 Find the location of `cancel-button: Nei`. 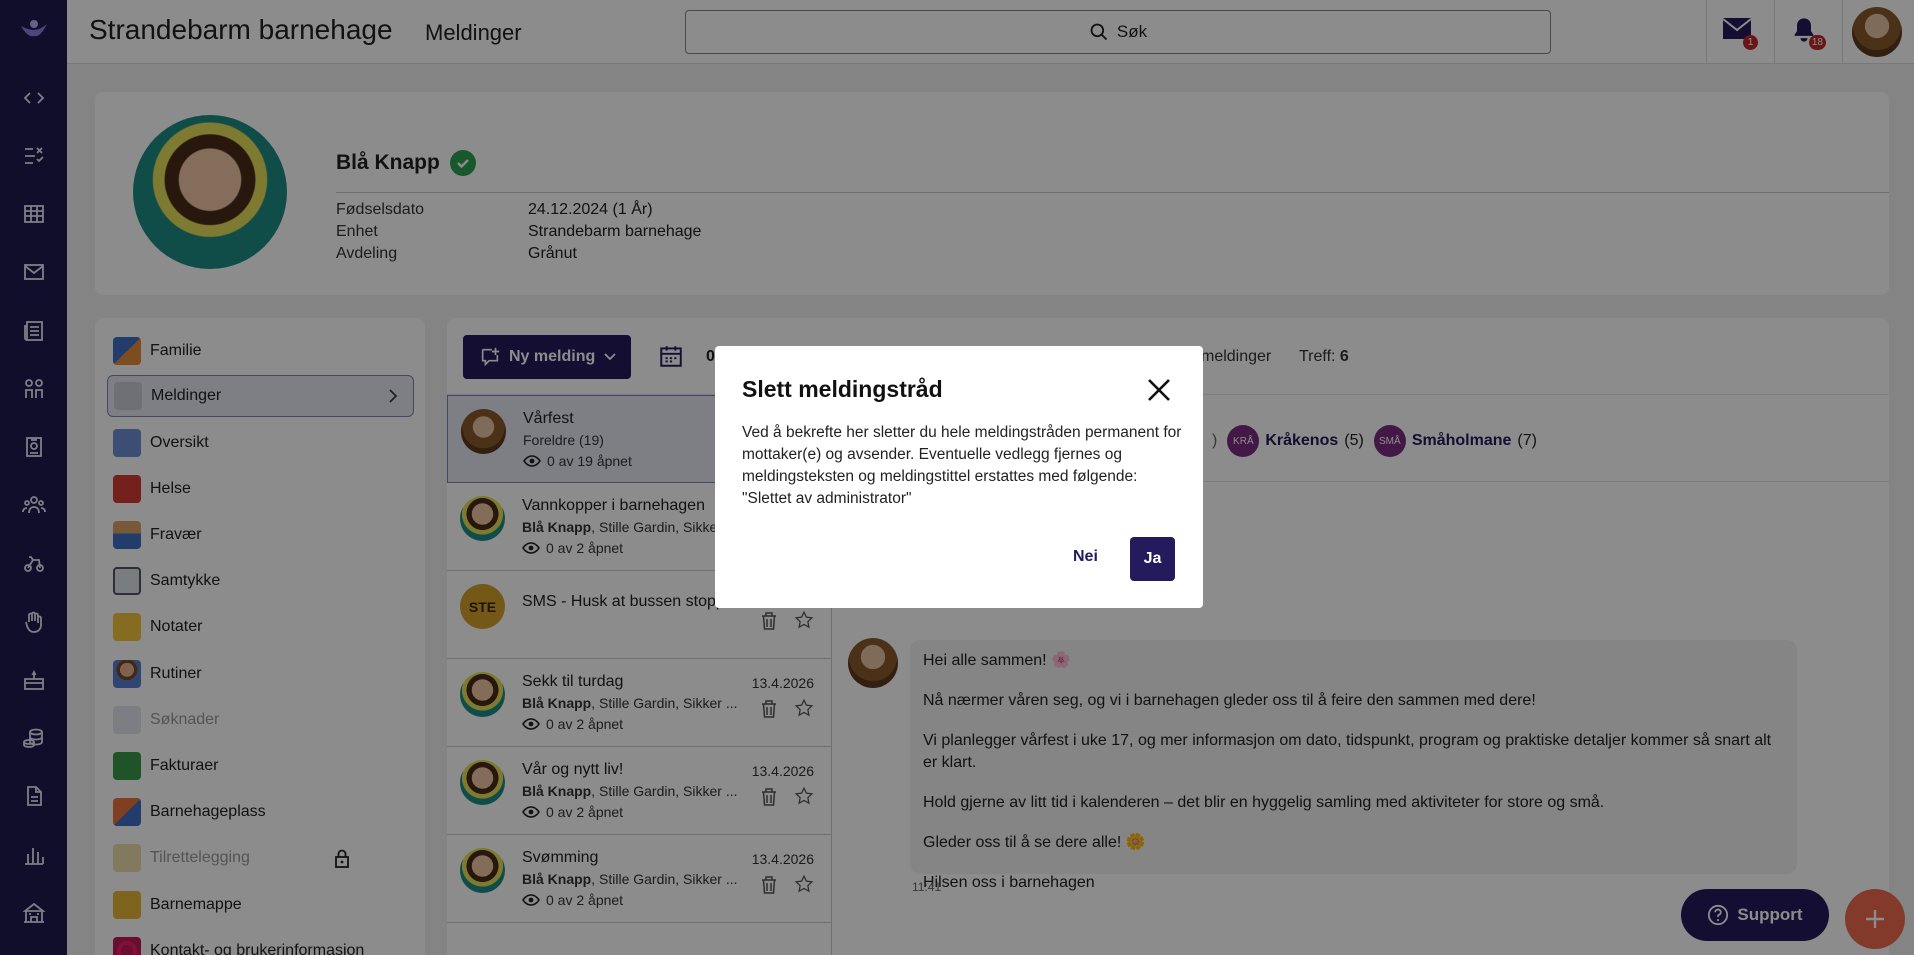

cancel-button: Nei is located at coordinates (1085, 557).